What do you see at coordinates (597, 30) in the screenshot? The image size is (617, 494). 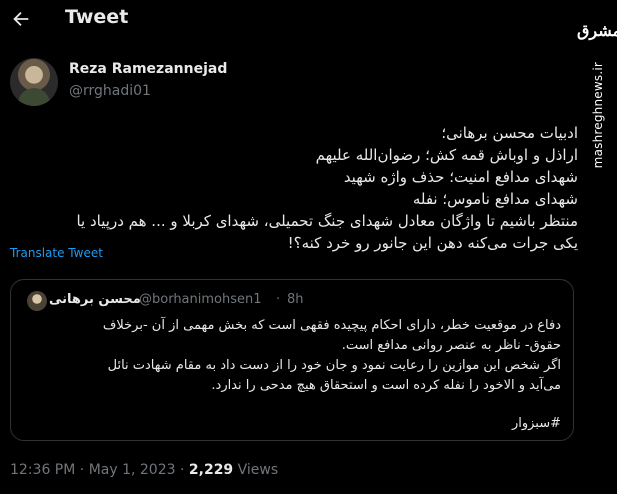 I see `brand-logo: مشرق` at bounding box center [597, 30].